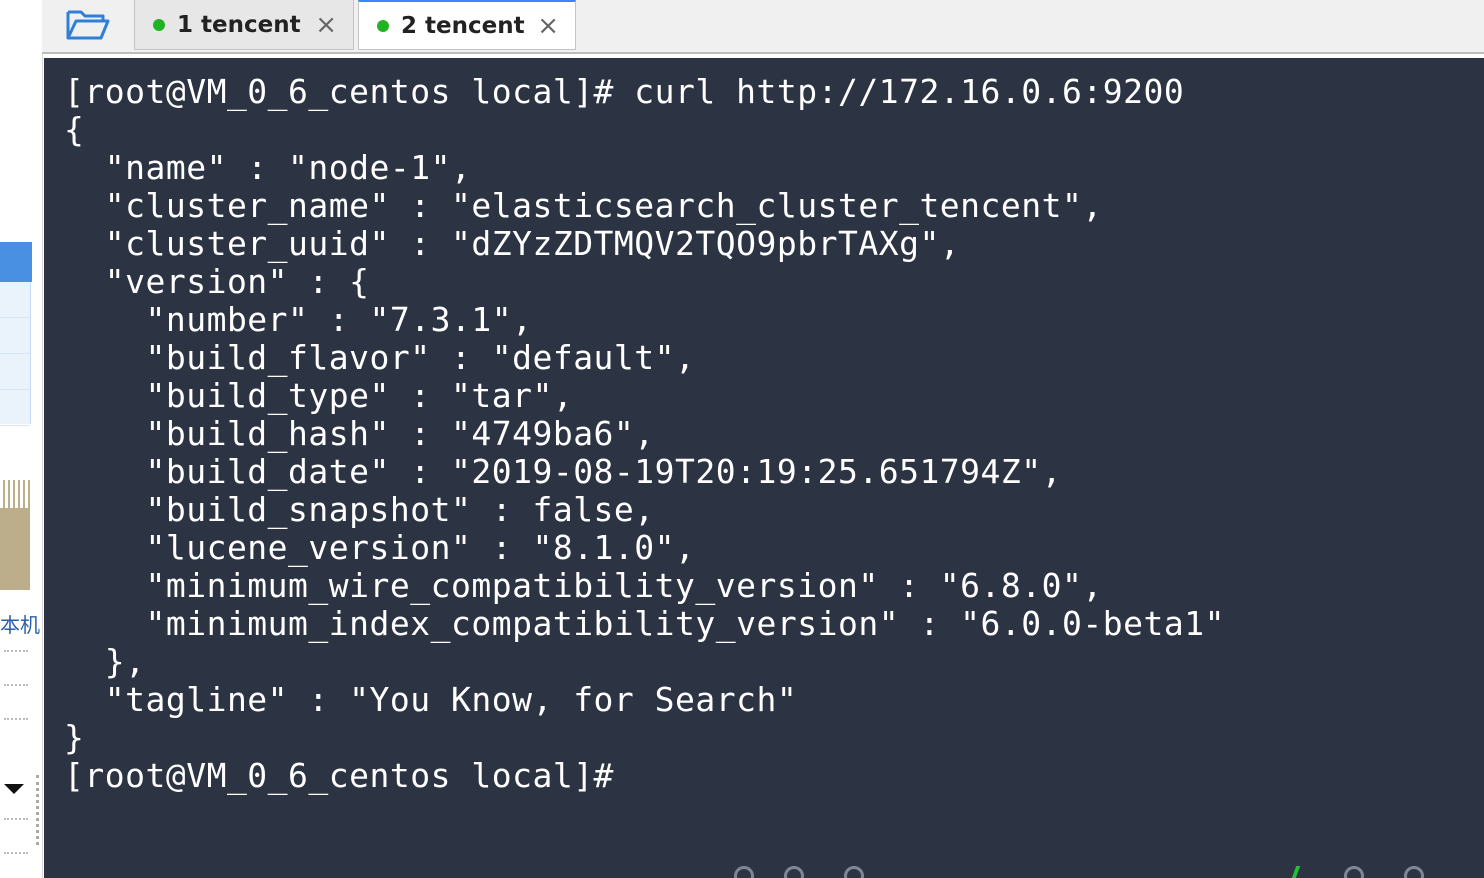 The width and height of the screenshot is (1484, 878). I want to click on terminal-line: "lucene_version" : "8.1.0",, so click(380, 547).